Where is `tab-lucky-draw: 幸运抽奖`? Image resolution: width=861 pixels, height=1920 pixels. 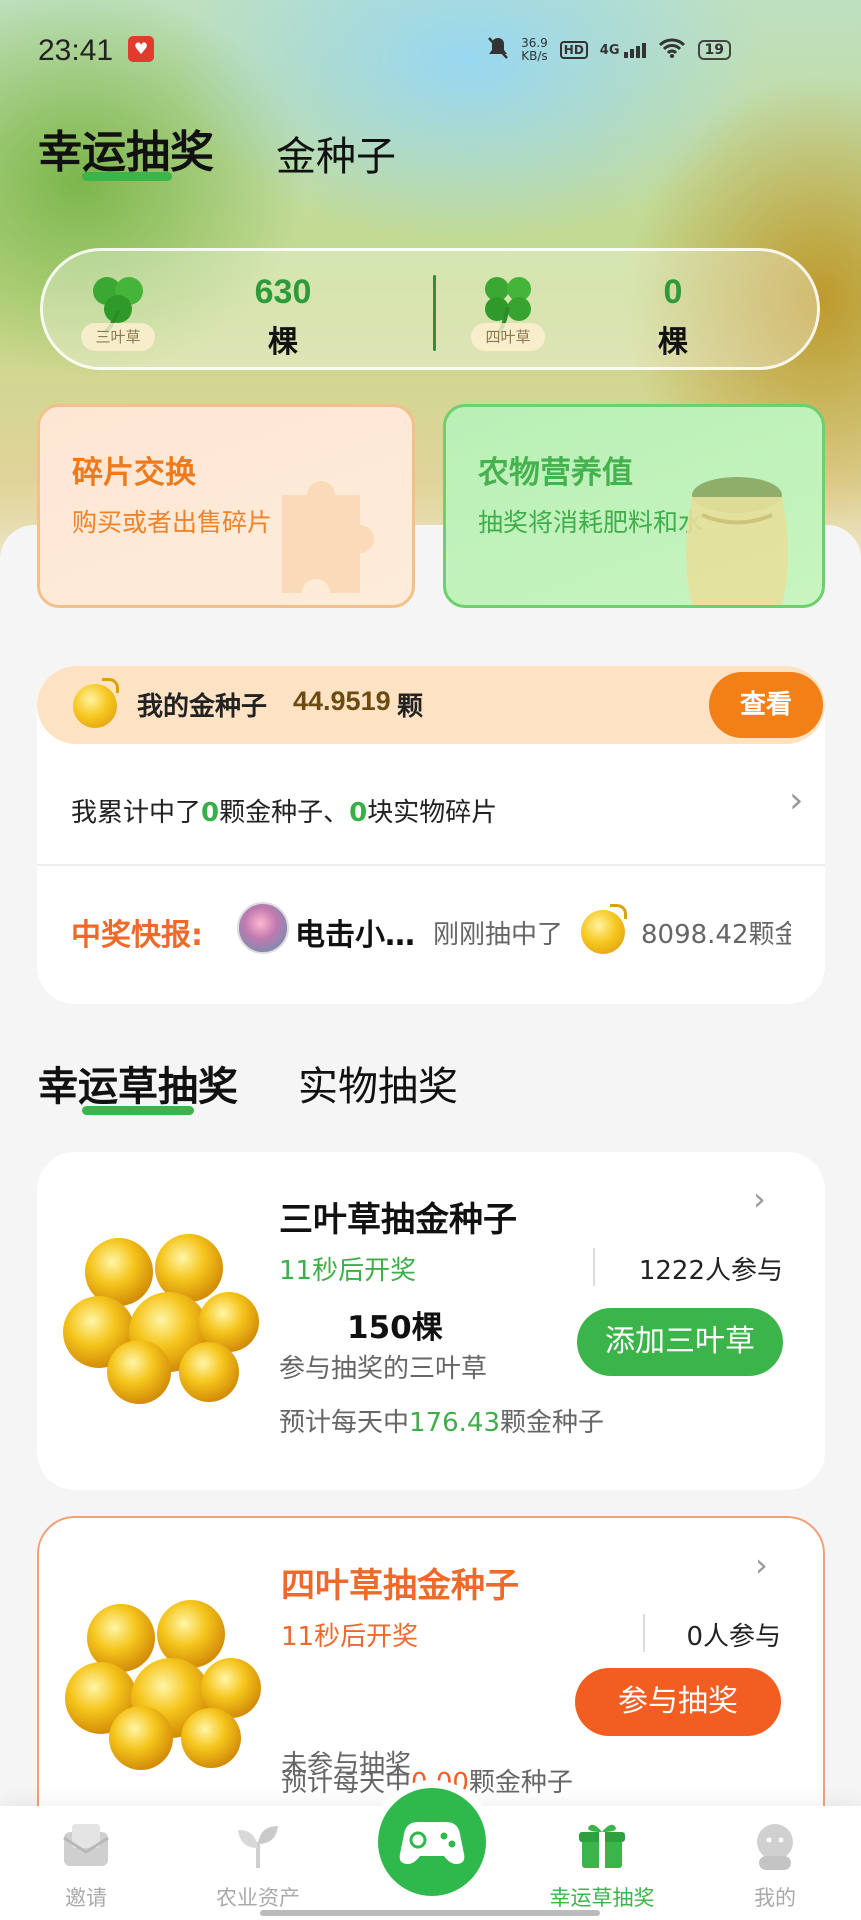
tab-lucky-draw: 幸运抽奖 is located at coordinates (126, 148).